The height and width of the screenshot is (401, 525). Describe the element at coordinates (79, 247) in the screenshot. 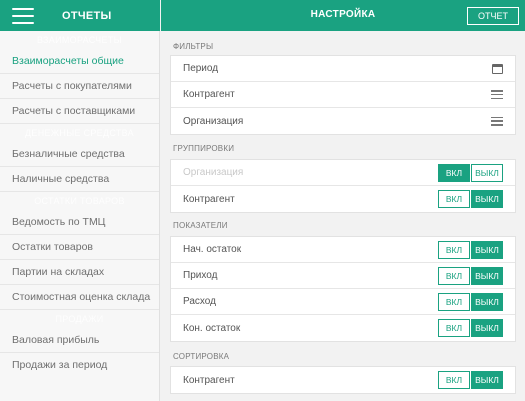

I see `sidebar-item-stock-balances: Остатки товаров` at that location.